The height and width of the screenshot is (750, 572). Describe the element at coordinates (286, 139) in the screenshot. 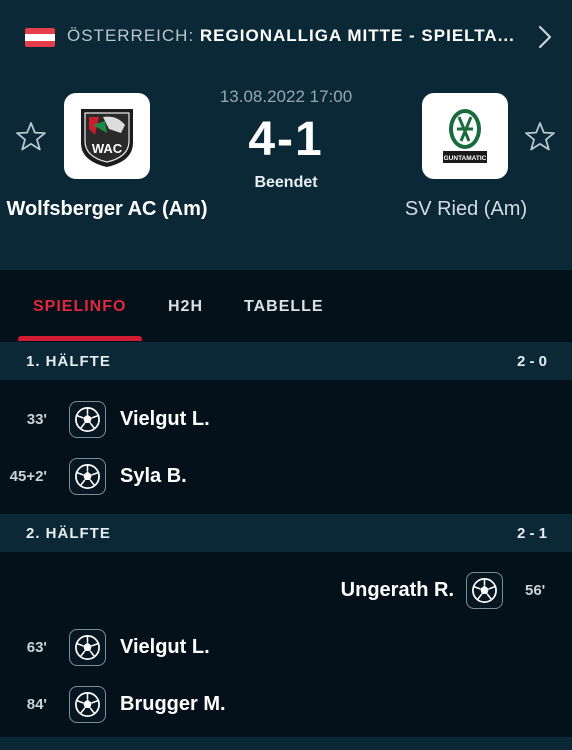

I see `match-score: 4-1` at that location.